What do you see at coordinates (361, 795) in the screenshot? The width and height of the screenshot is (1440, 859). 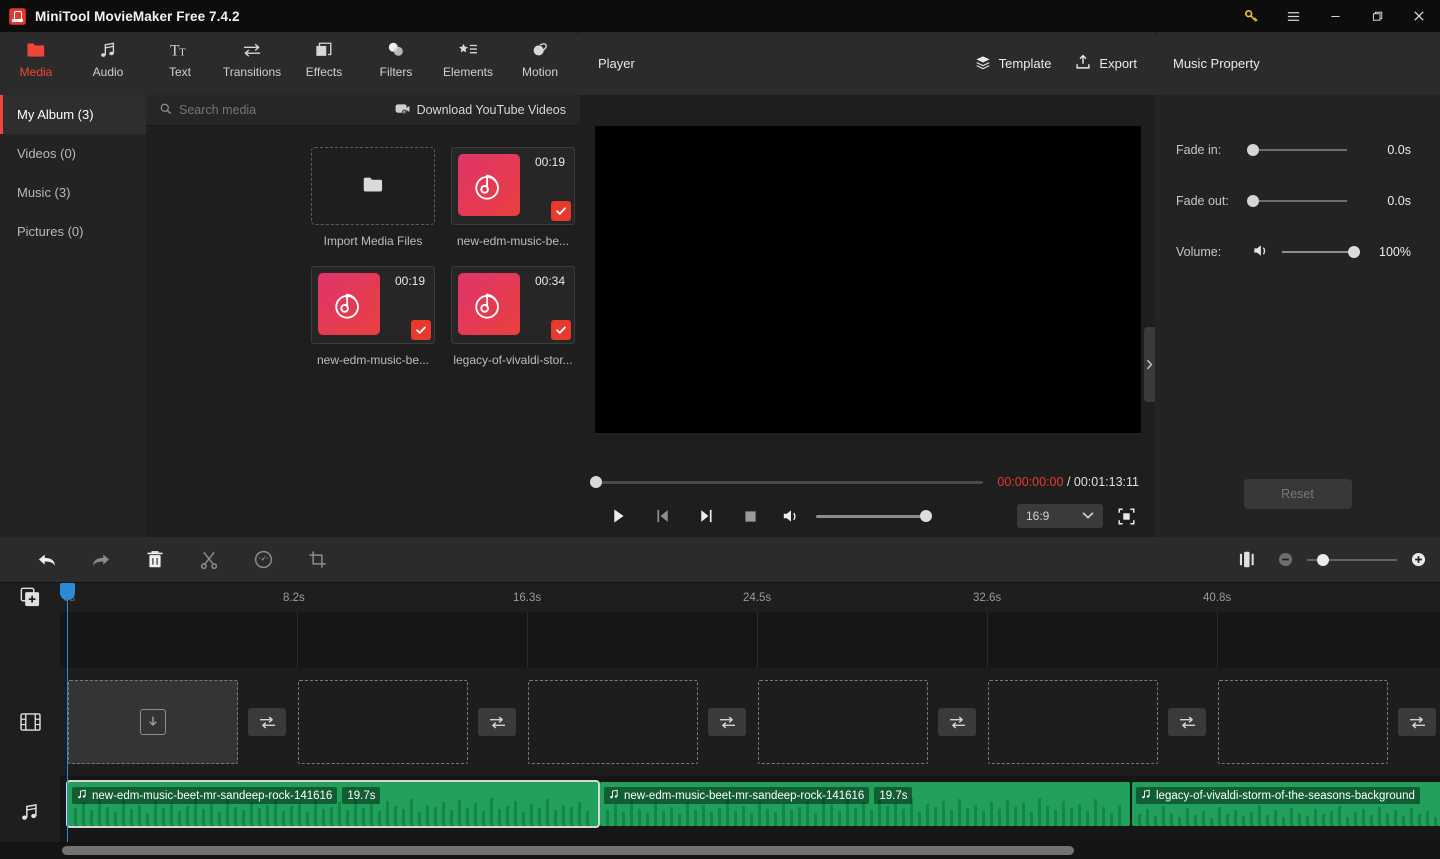 I see `audio-clip-duration: 19.7s` at bounding box center [361, 795].